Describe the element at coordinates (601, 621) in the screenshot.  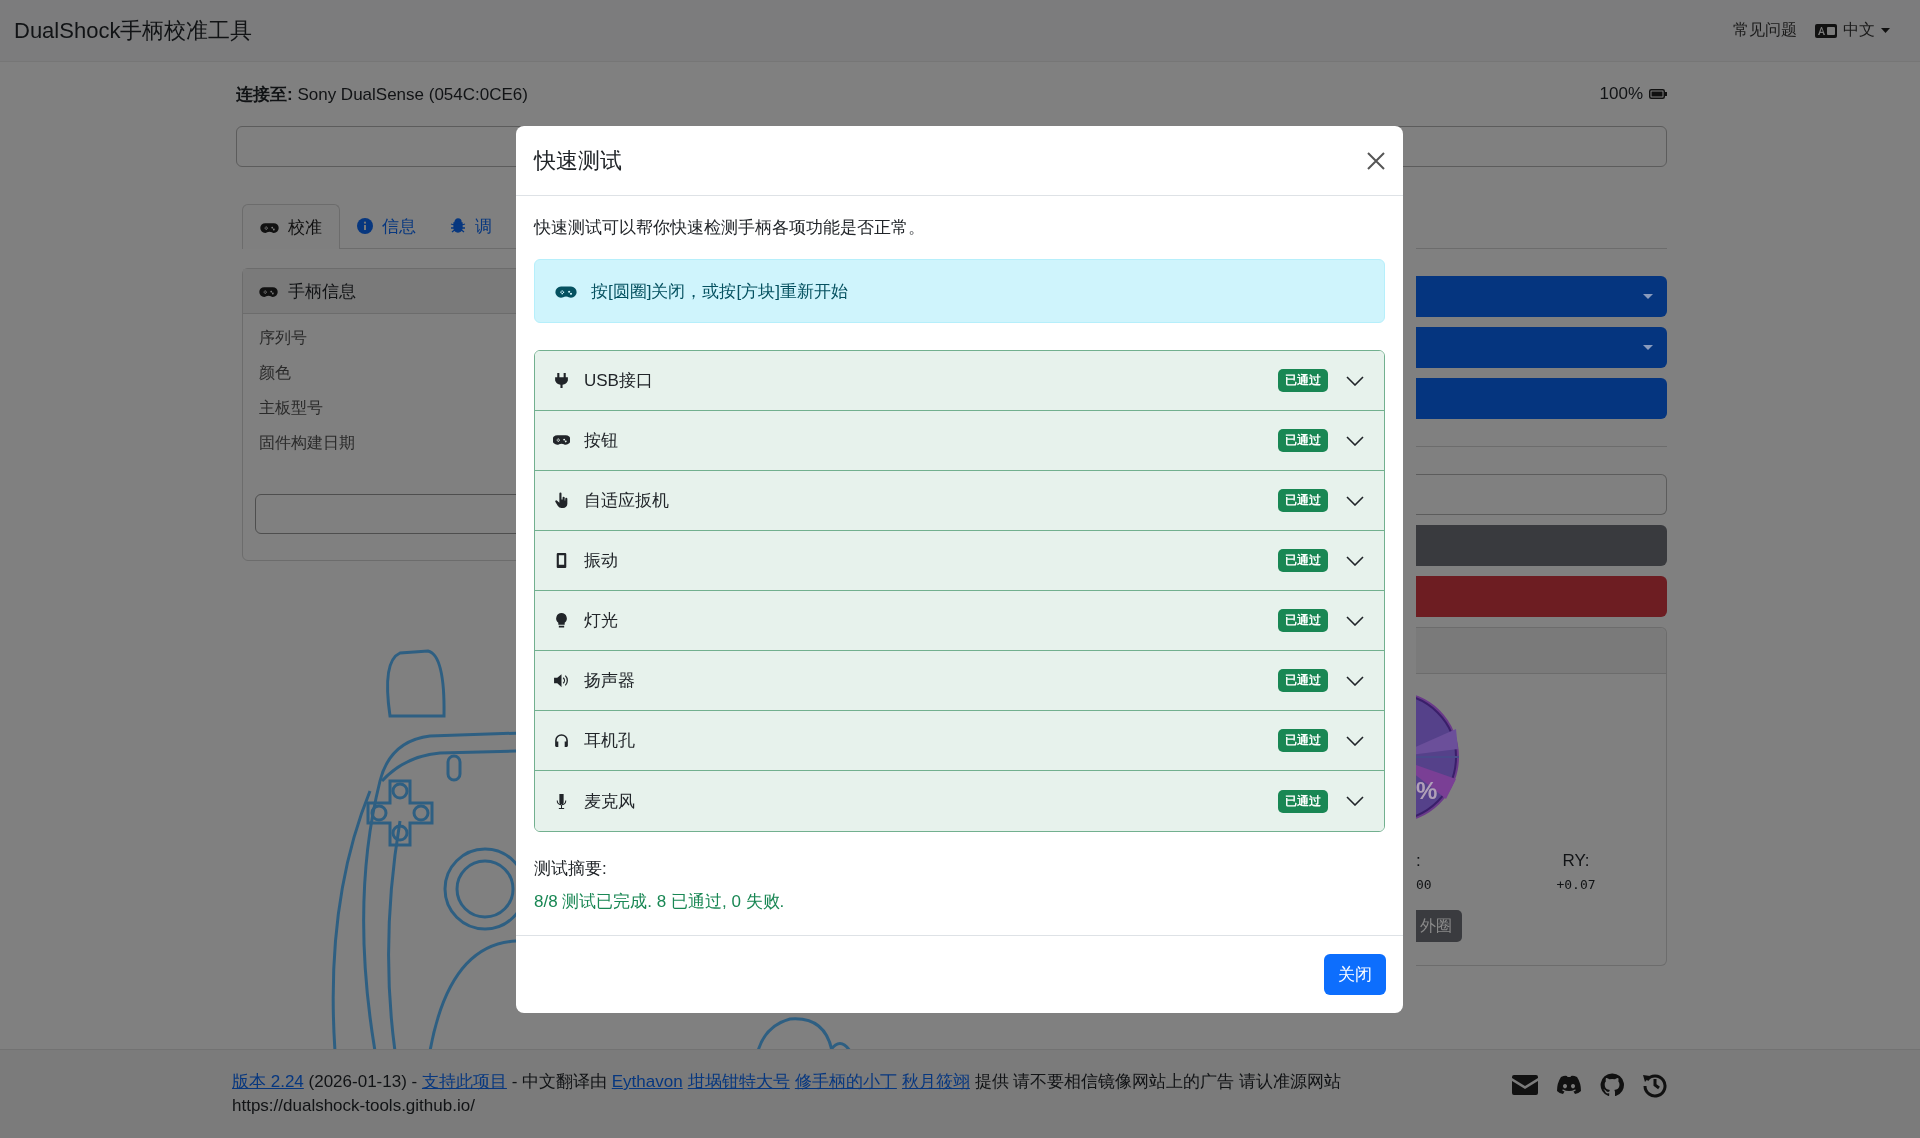
I see `test-name: 灯光` at that location.